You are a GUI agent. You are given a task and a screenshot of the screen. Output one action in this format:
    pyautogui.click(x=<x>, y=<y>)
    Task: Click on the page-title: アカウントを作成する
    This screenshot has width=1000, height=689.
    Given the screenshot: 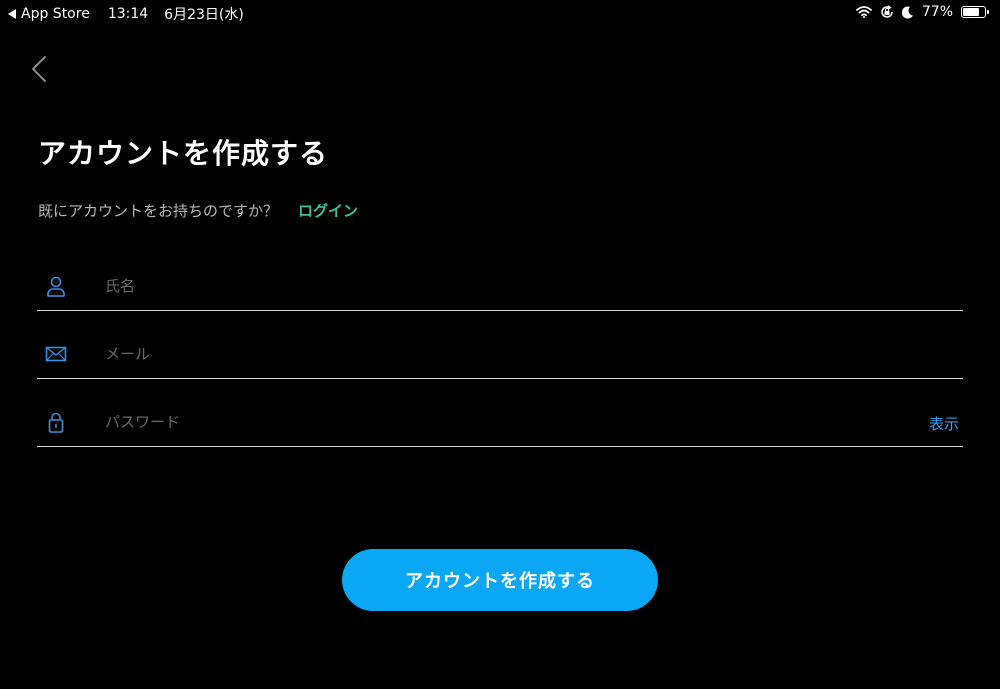 What is the action you would take?
    pyautogui.click(x=183, y=153)
    